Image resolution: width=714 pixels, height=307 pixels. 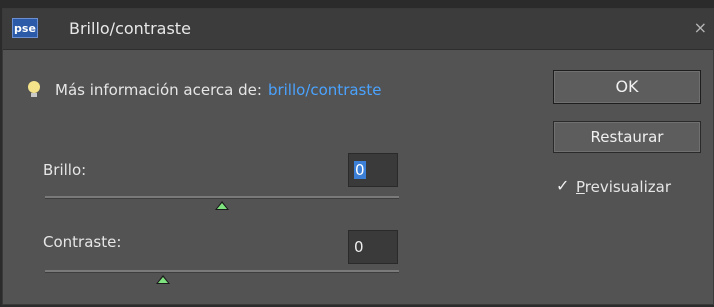 I want to click on preview-checkbox-row: ✓ Previsualizar, so click(x=612, y=187).